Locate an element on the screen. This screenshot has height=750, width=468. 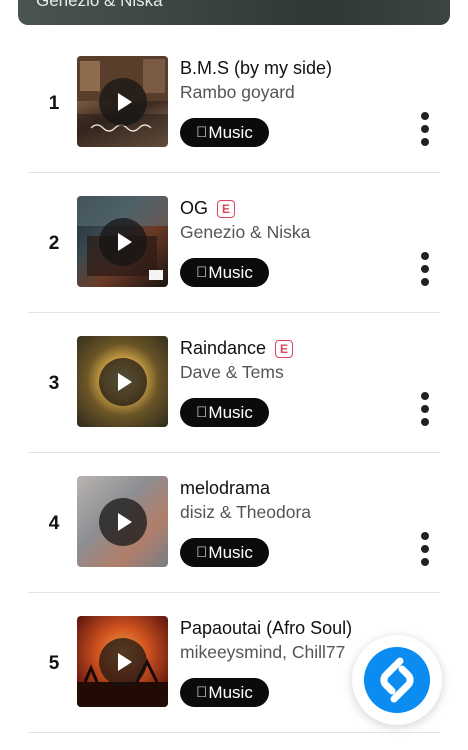
track-artist: Rambo goyard is located at coordinates (237, 92).